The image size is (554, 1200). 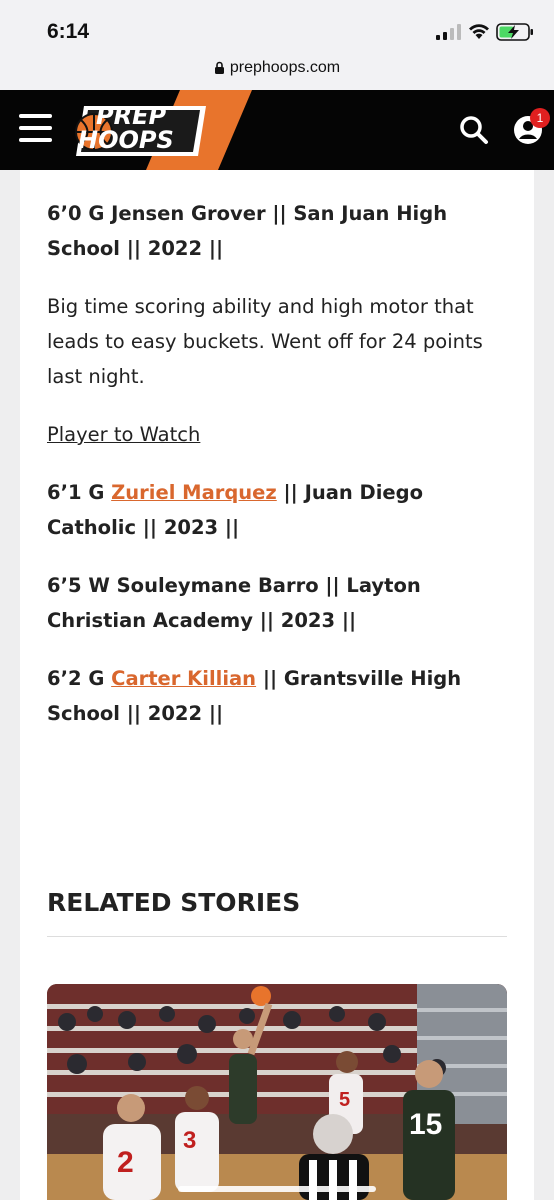 I want to click on related-stories-heading: RELATED STORIES, so click(x=174, y=902).